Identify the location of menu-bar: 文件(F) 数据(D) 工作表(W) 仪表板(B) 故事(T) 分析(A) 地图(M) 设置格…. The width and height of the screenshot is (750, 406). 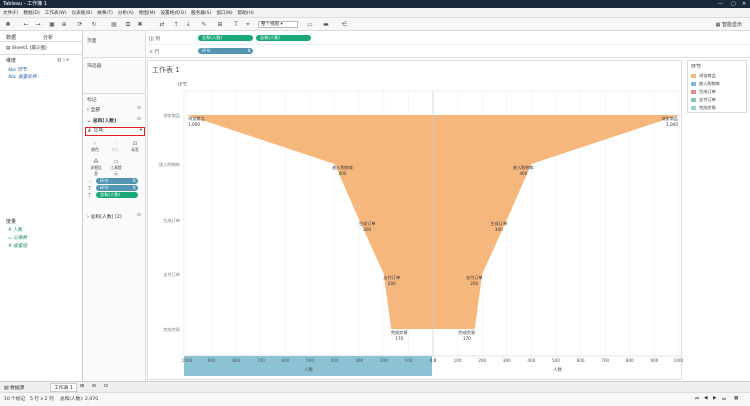
(375, 13).